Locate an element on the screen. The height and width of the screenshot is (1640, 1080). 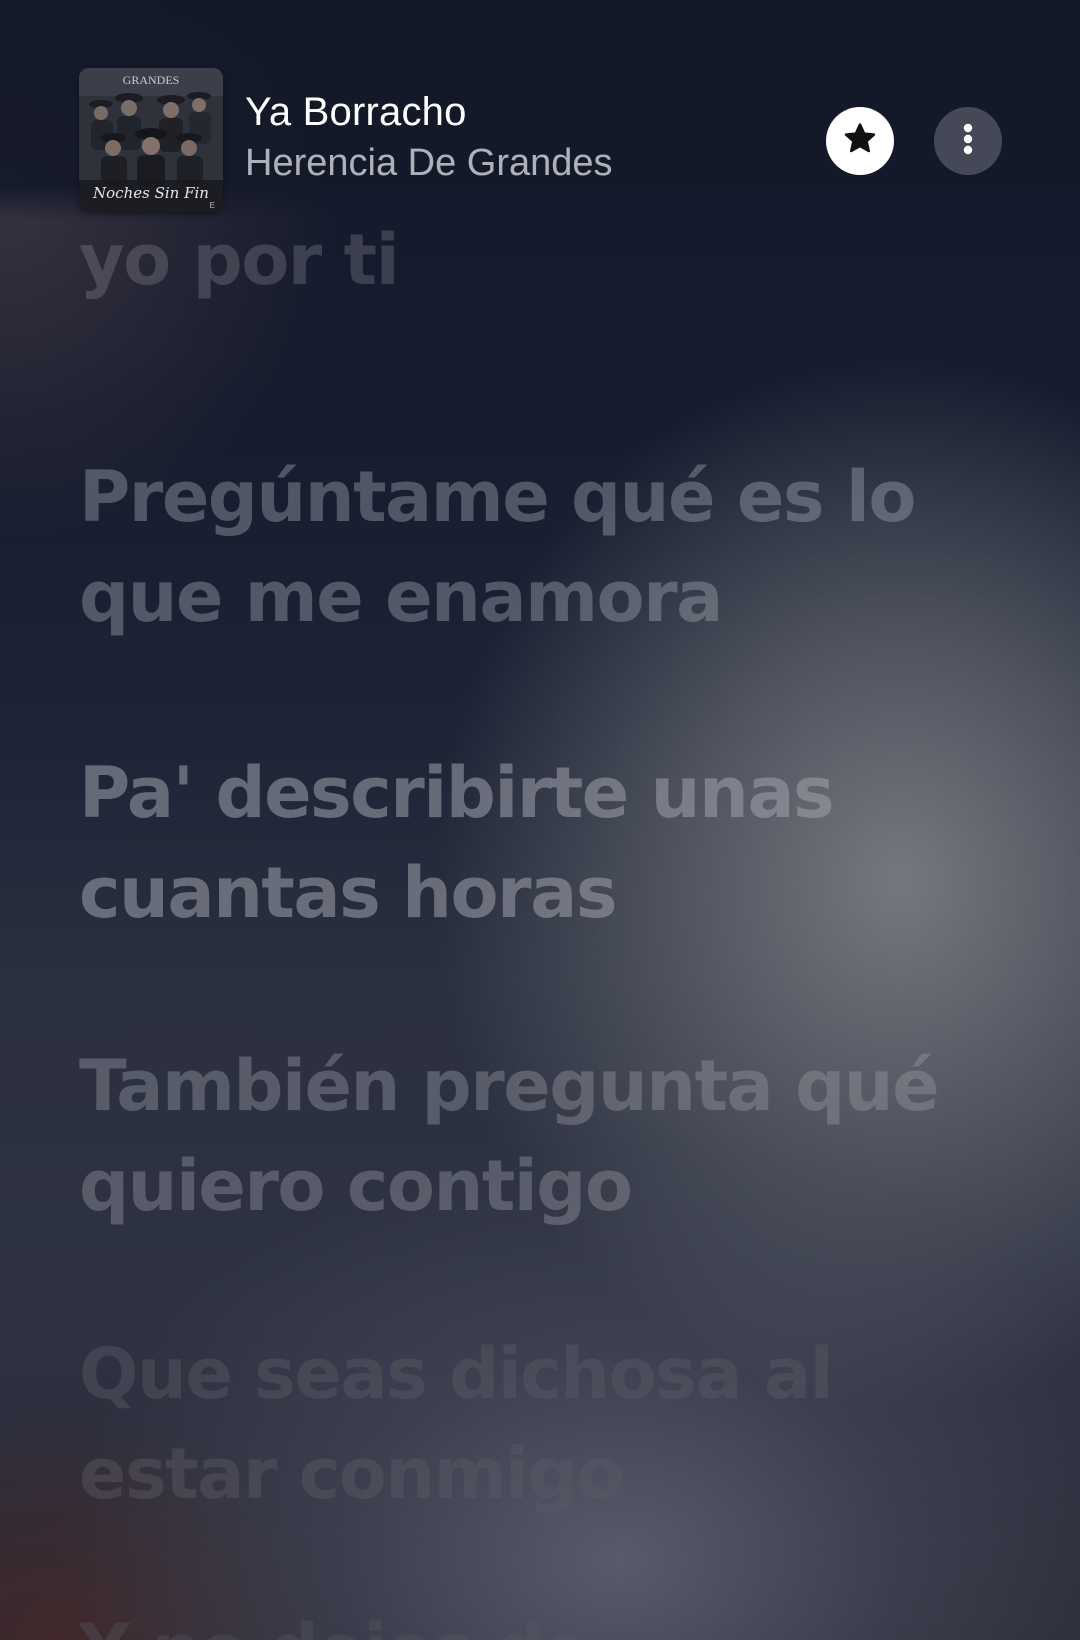
lyric-line: También pregunta qué quiero contigo is located at coordinates (519, 1136).